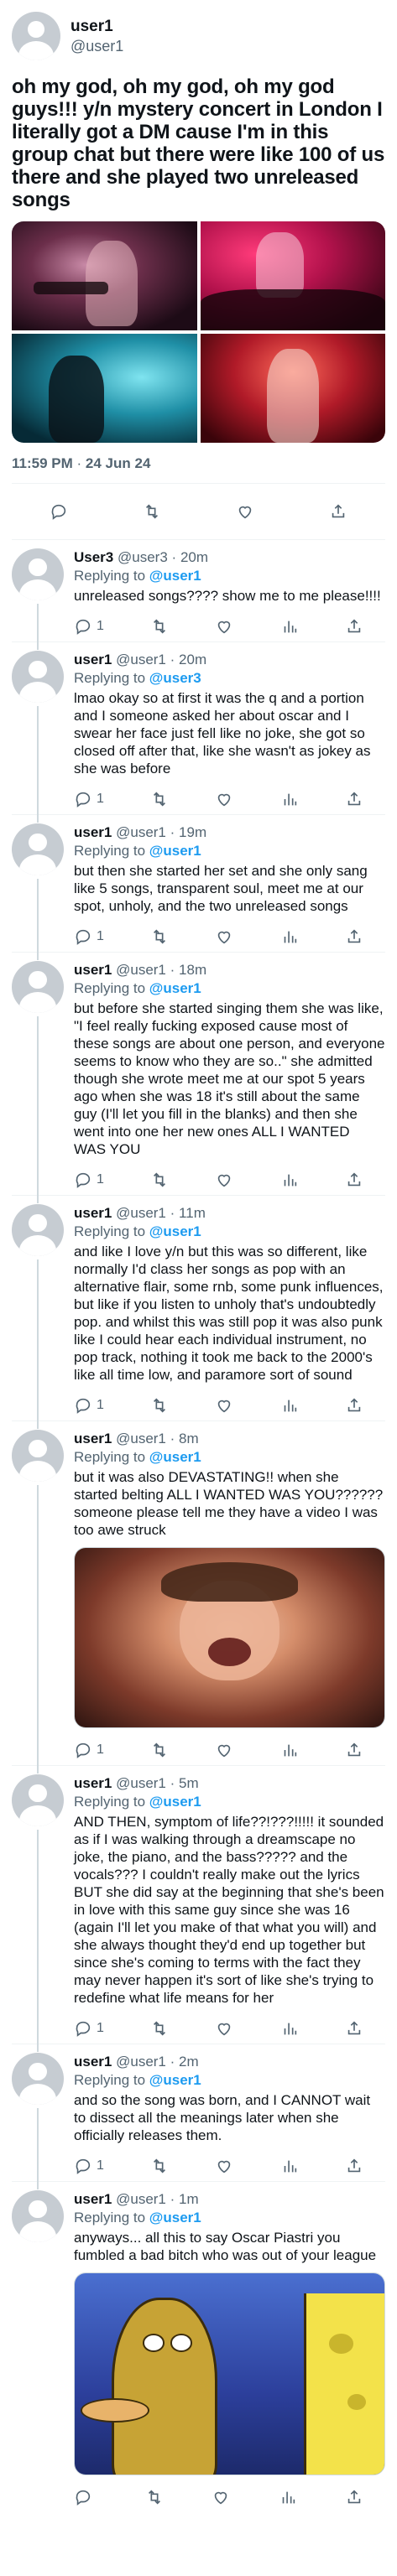  Describe the element at coordinates (229, 2373) in the screenshot. I see `spongebob-meme-image` at that location.